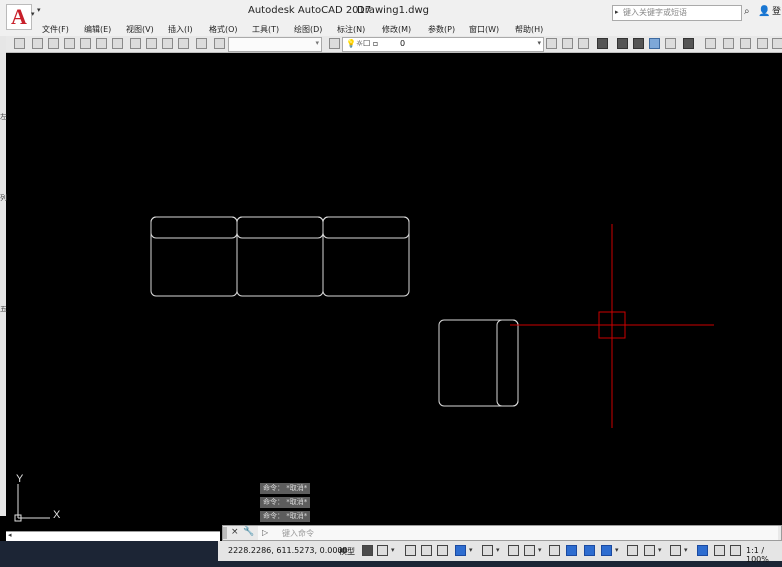 The height and width of the screenshot is (567, 782). Describe the element at coordinates (69, 43) in the screenshot. I see `saveas-icon` at that location.